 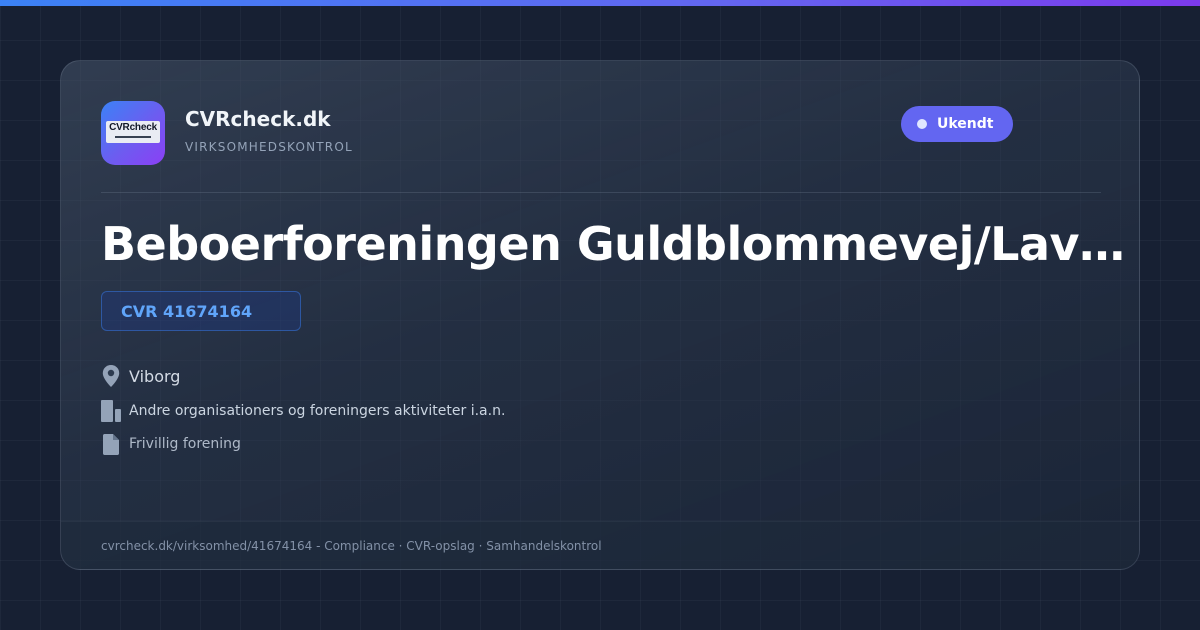 I want to click on cvr-number: CVR 41674164, so click(x=187, y=311).